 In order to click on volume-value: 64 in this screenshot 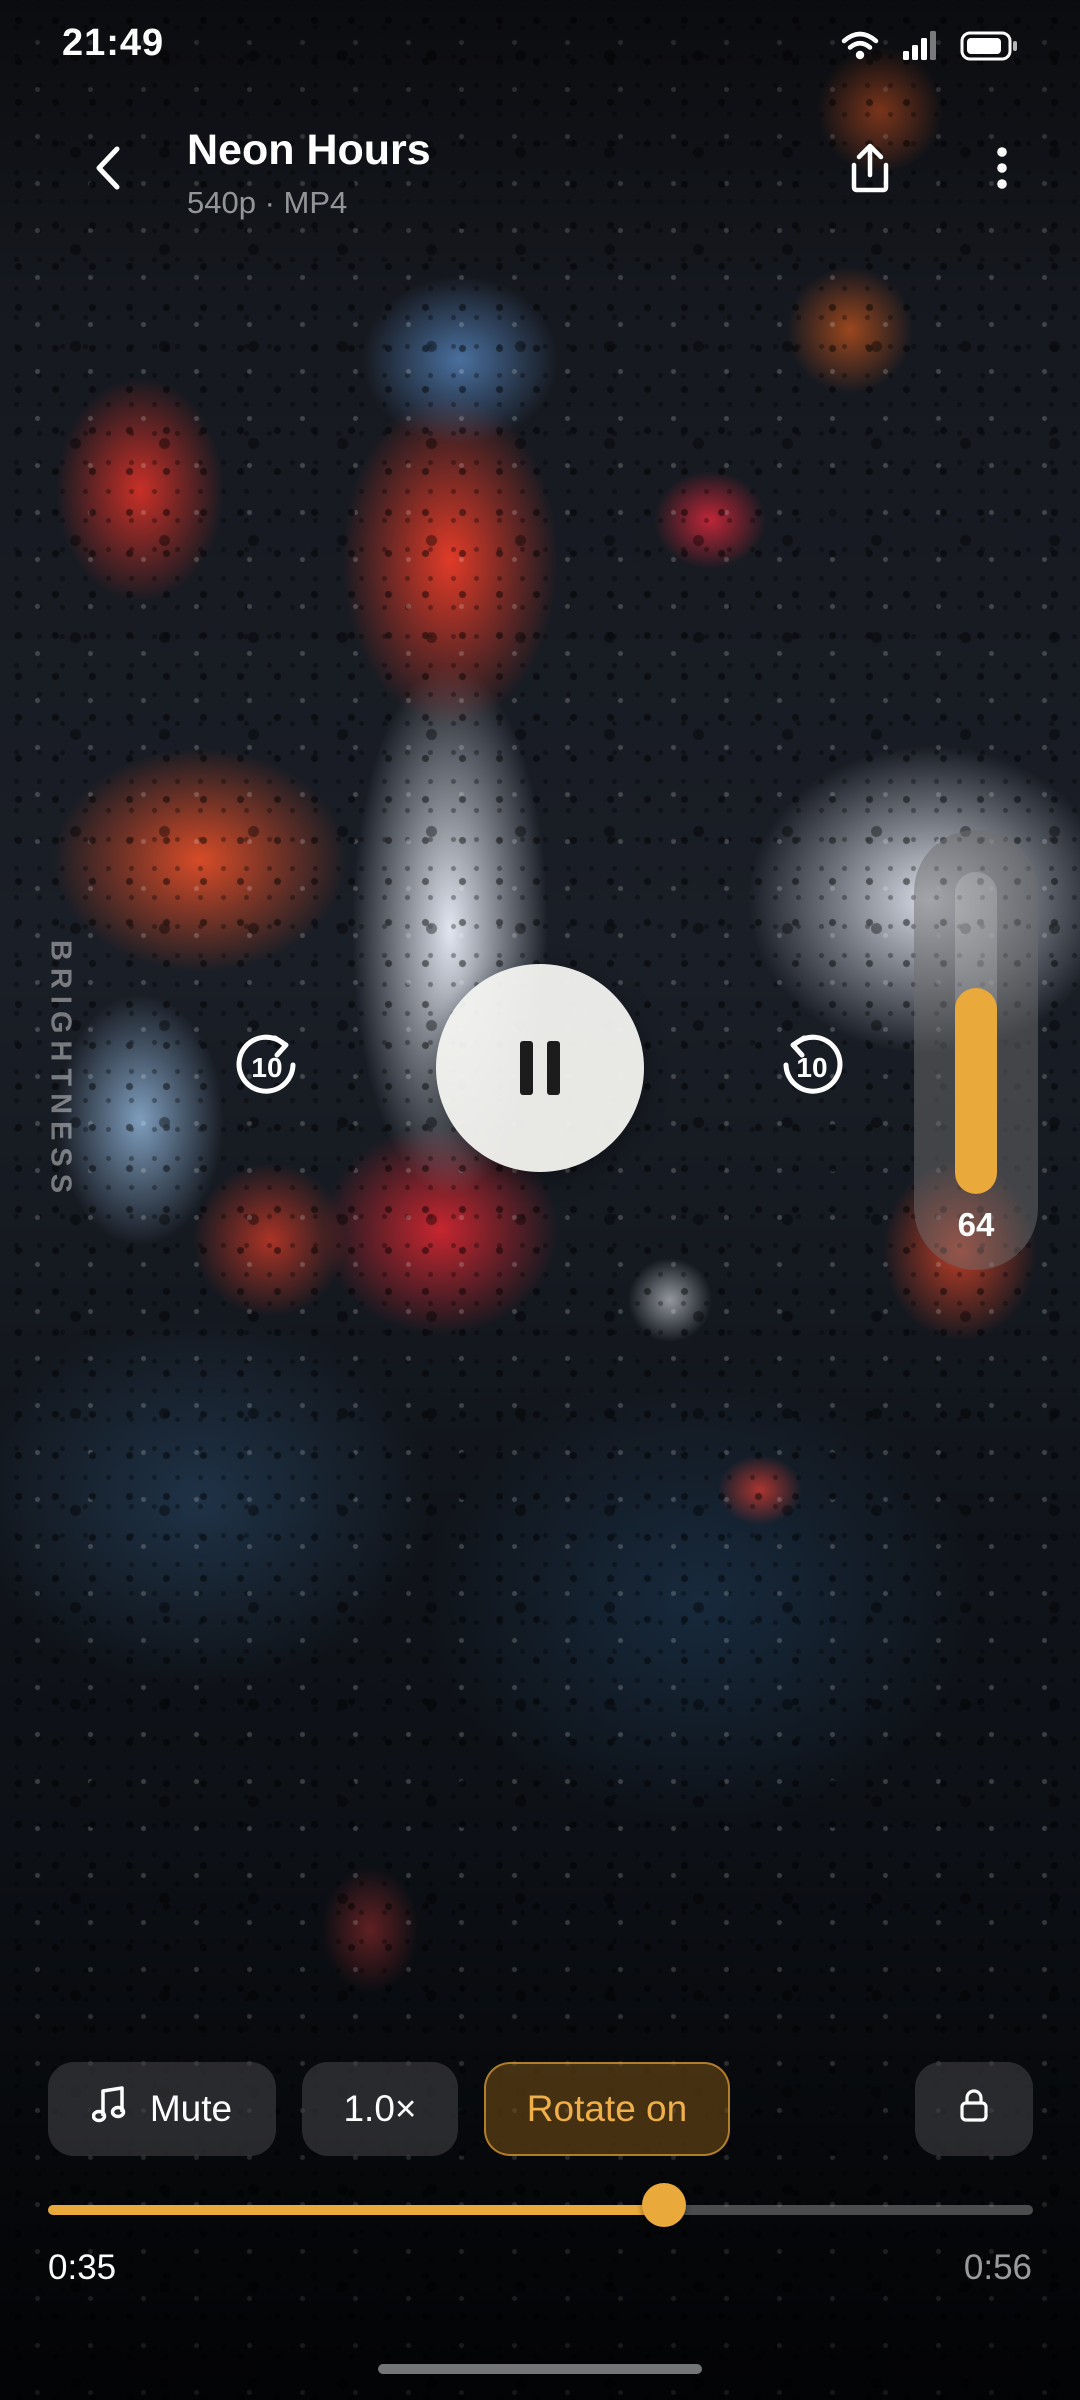, I will do `click(976, 1224)`.